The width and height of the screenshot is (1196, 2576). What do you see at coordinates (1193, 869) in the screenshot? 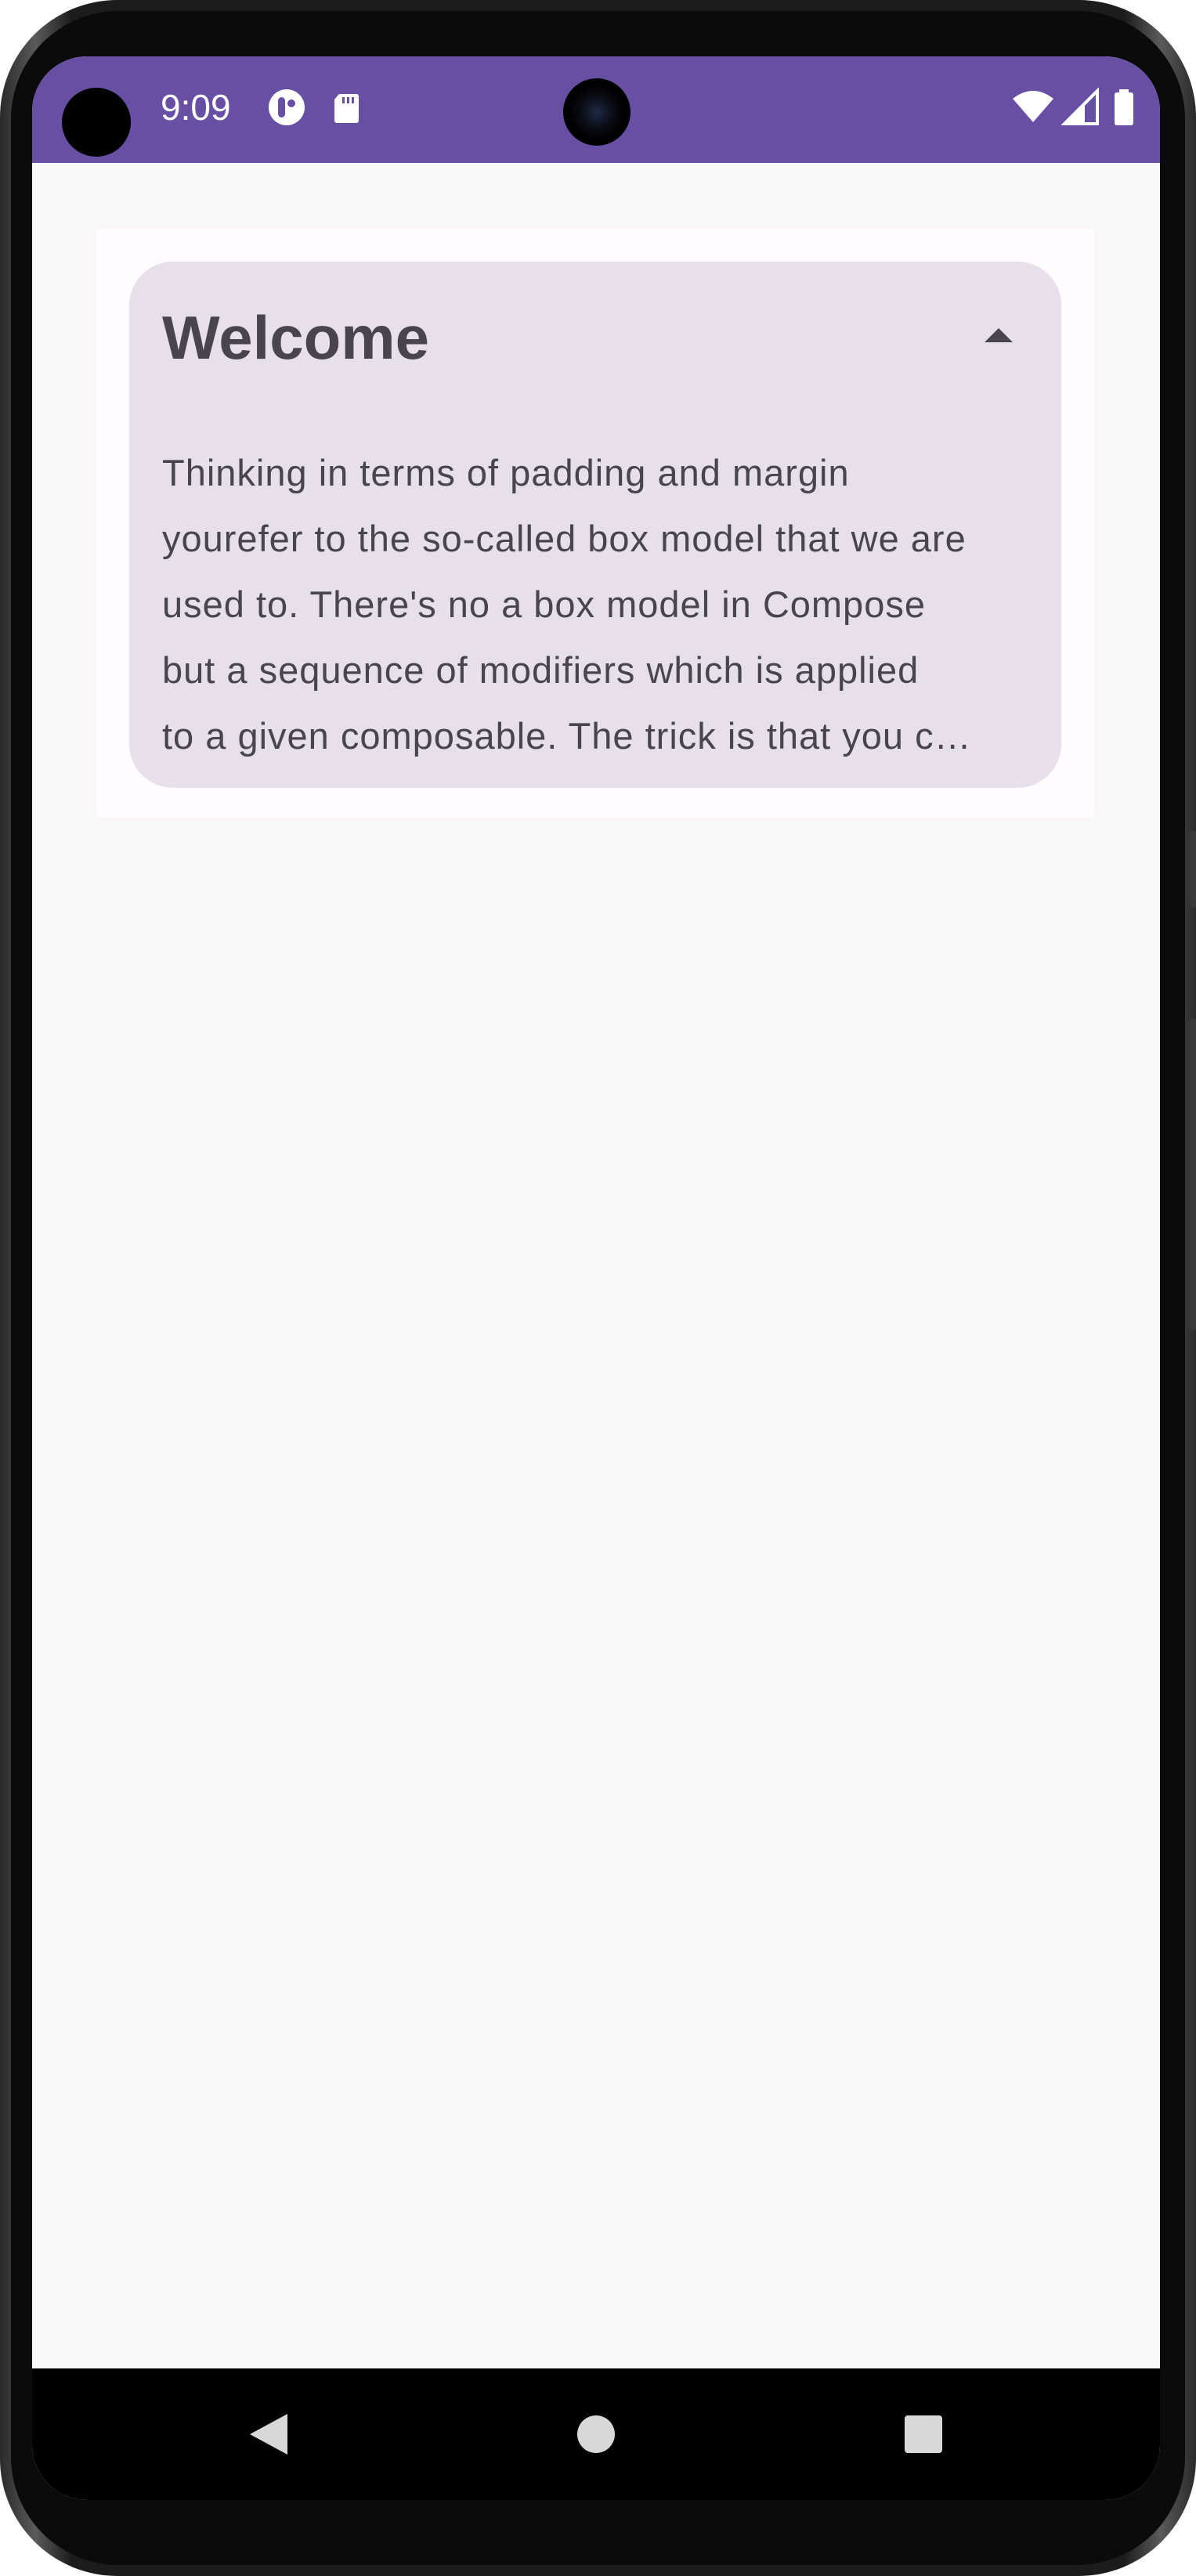
I see `side-button` at bounding box center [1193, 869].